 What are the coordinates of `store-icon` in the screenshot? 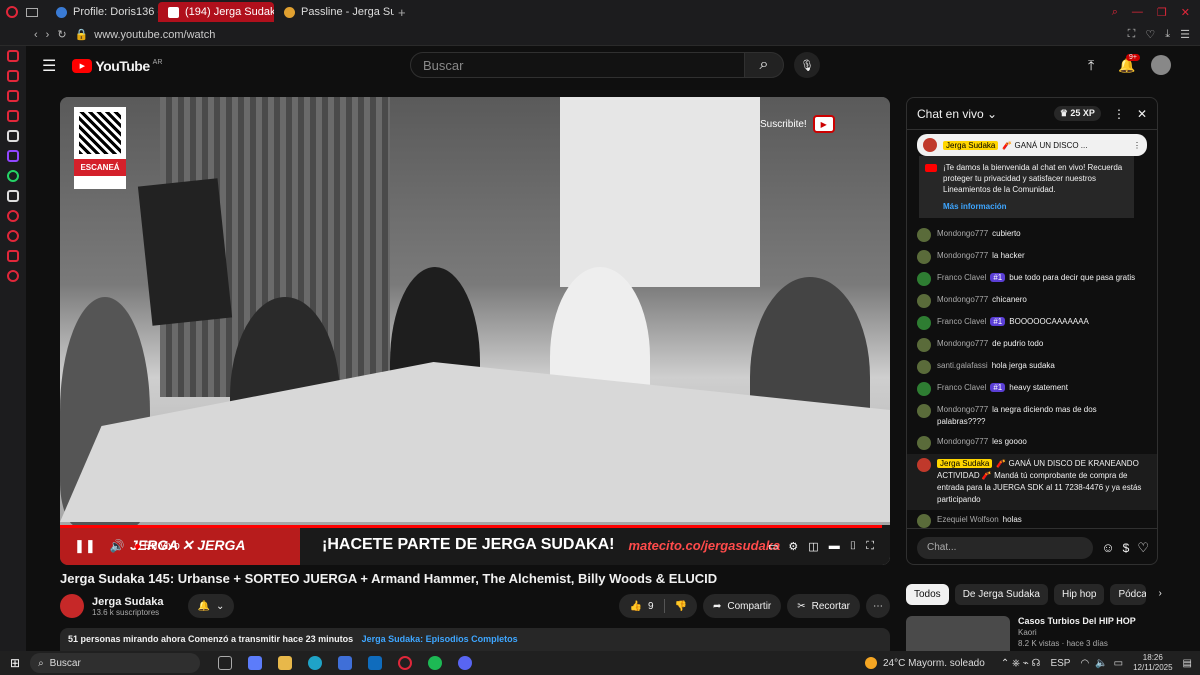 It's located at (345, 663).